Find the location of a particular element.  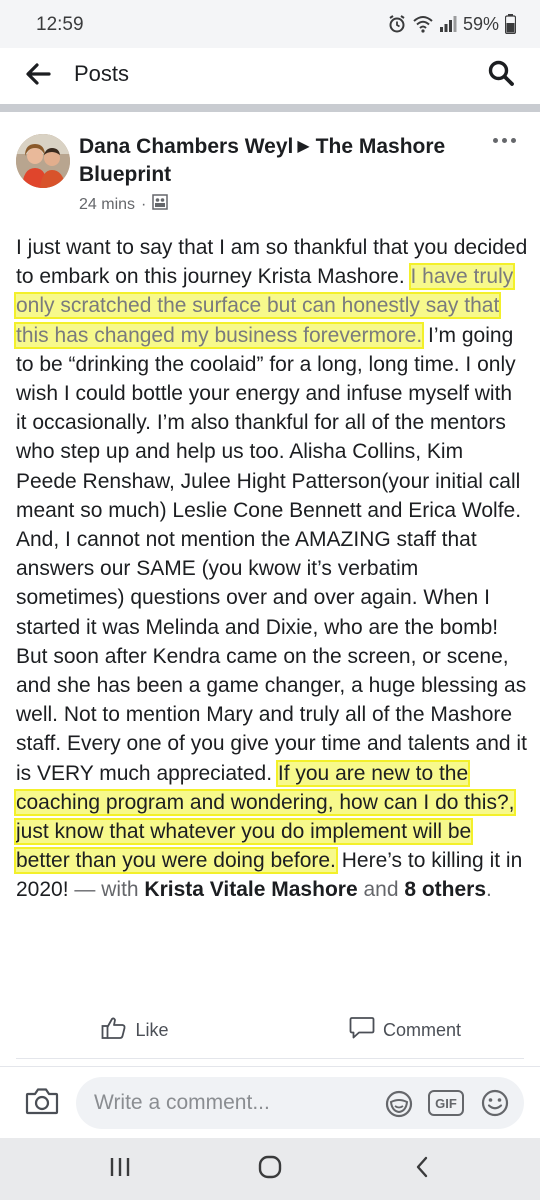

system-back-button is located at coordinates (422, 1169).